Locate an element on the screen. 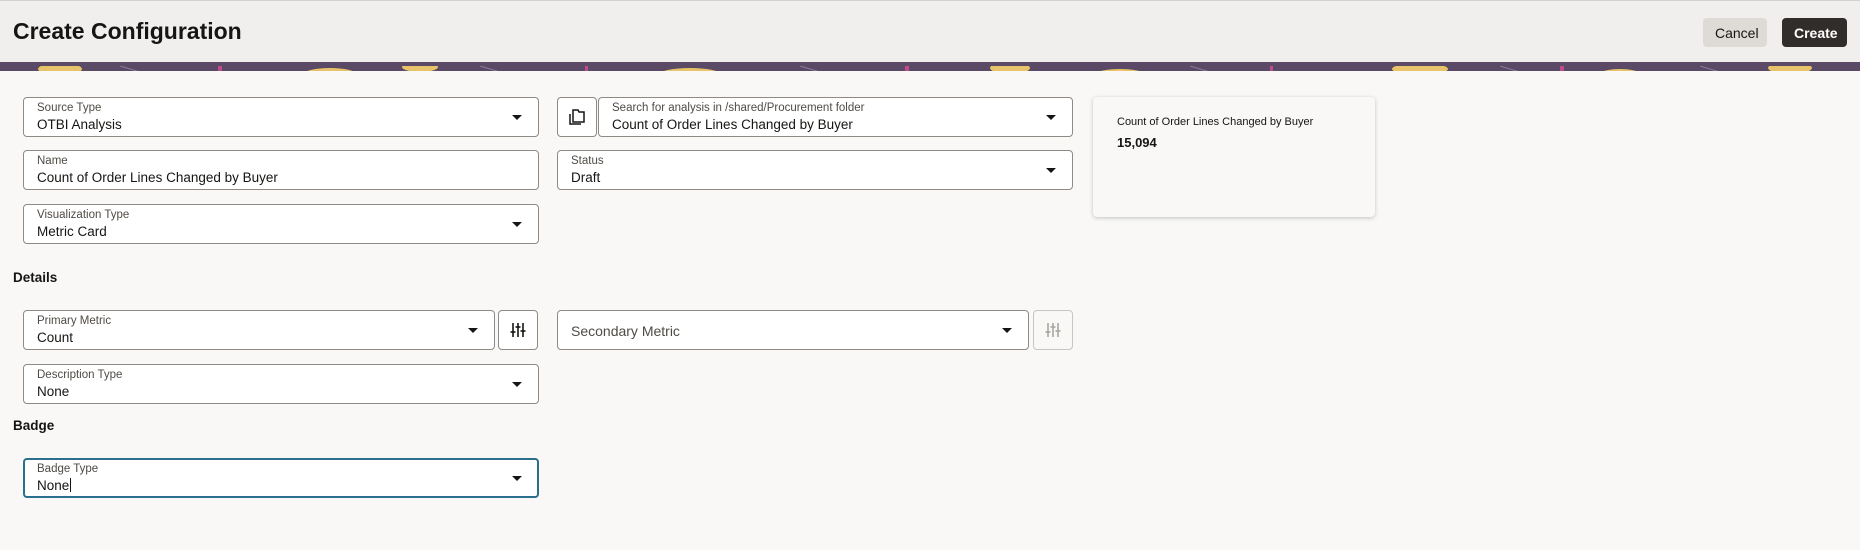 This screenshot has height=550, width=1860. source-type-label: Source Type is located at coordinates (69, 108).